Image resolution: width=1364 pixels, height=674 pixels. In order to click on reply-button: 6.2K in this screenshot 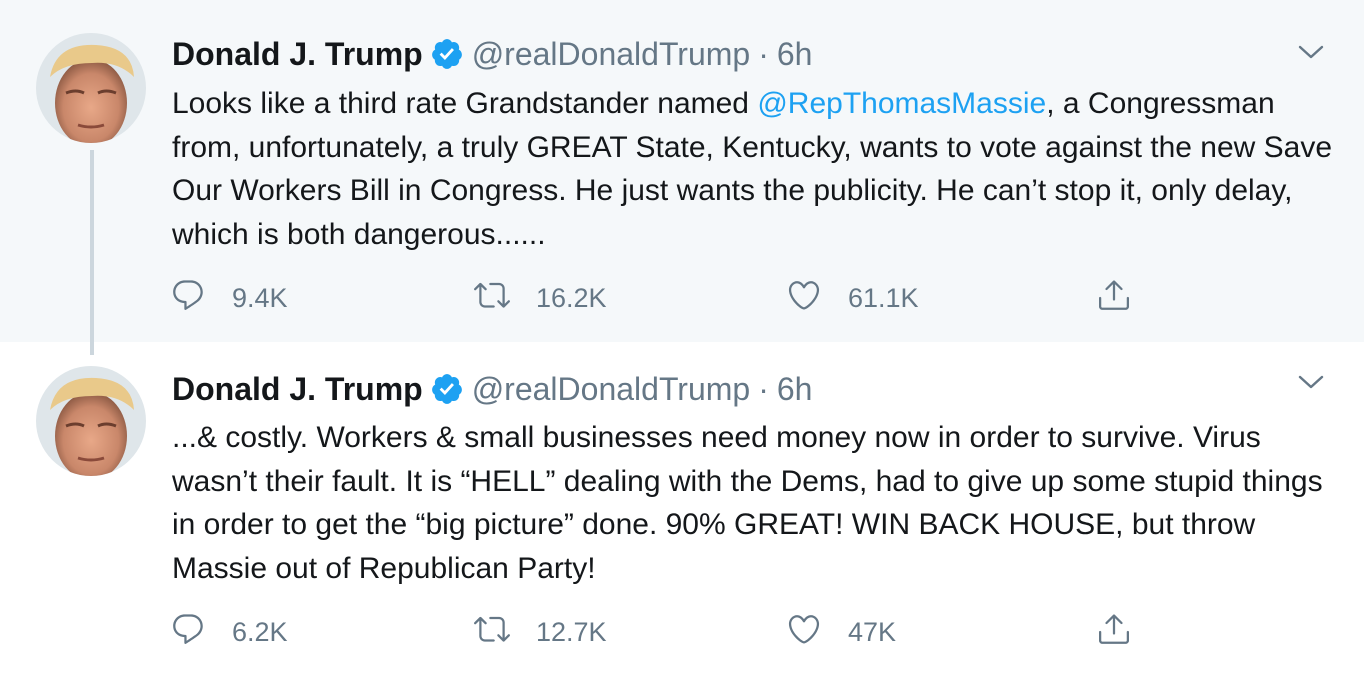, I will do `click(229, 632)`.